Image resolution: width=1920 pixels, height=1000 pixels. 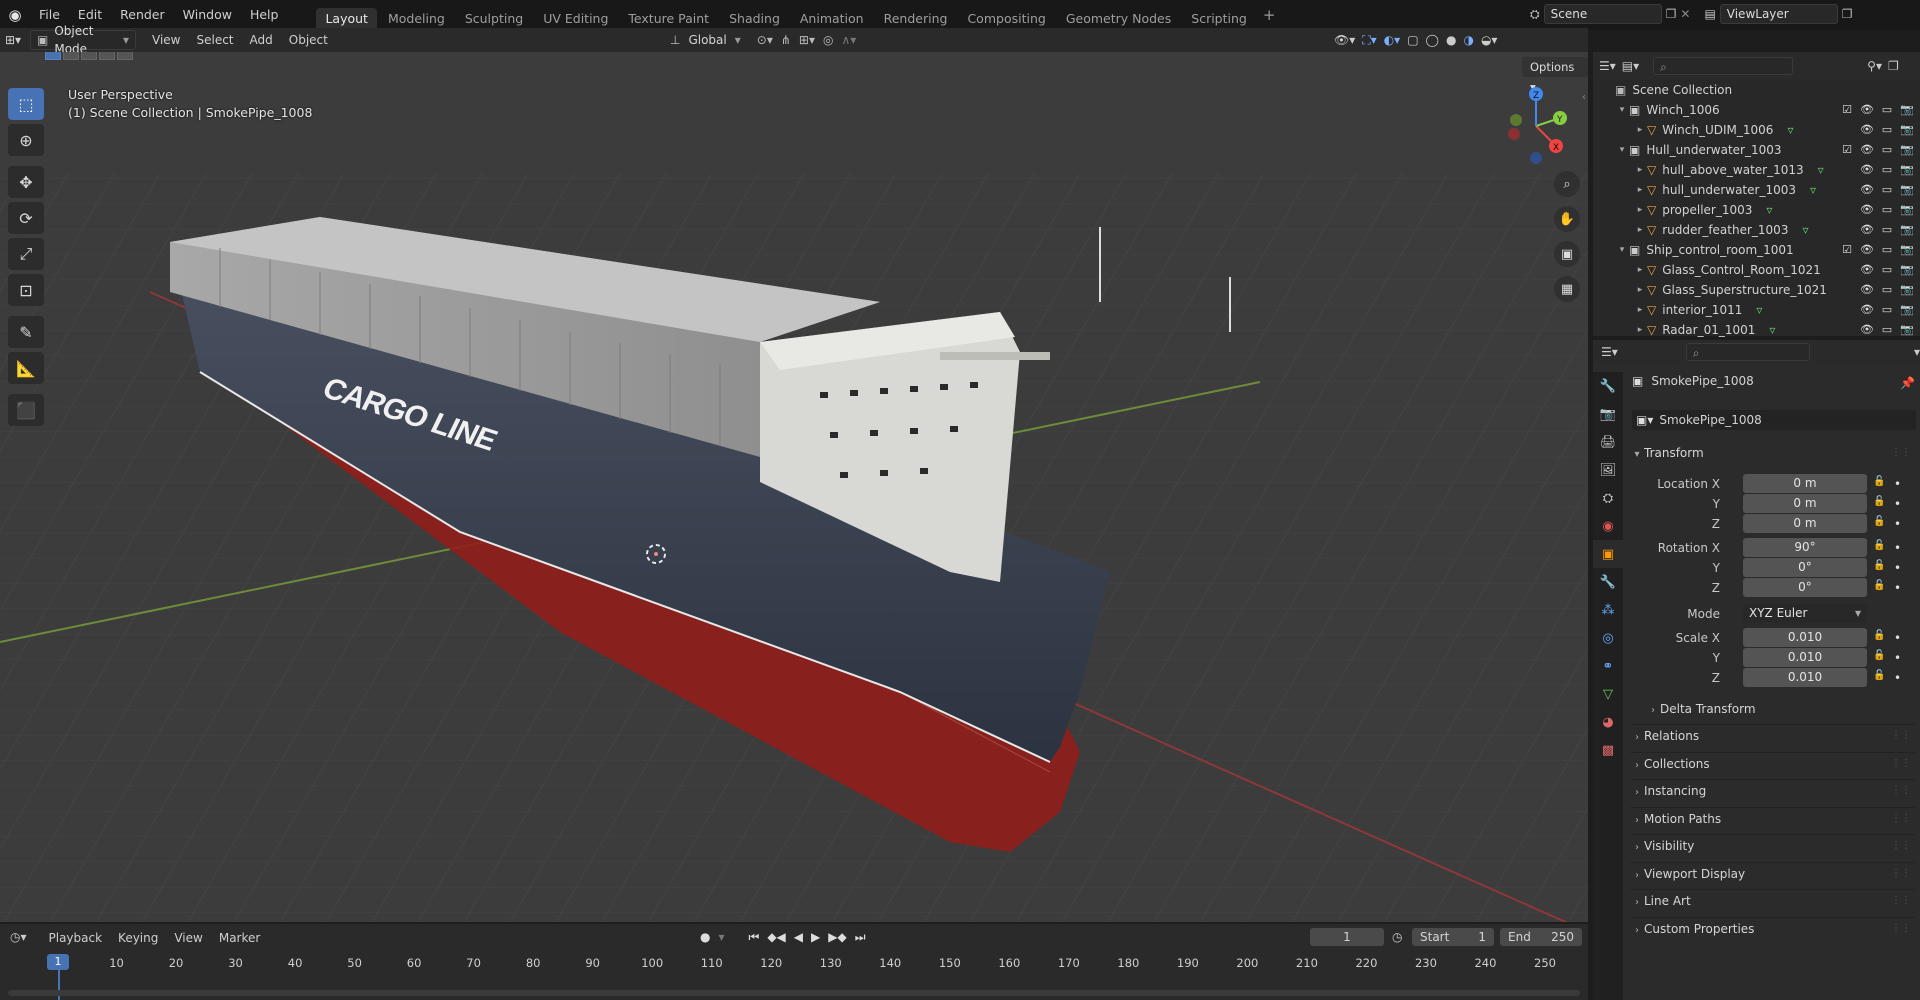 What do you see at coordinates (1432, 40) in the screenshot?
I see `wireframe-shading-icon: ◯` at bounding box center [1432, 40].